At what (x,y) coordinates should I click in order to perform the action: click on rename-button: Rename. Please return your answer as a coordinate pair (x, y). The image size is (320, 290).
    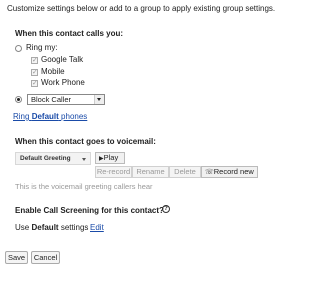
    Looking at the image, I should click on (150, 172).